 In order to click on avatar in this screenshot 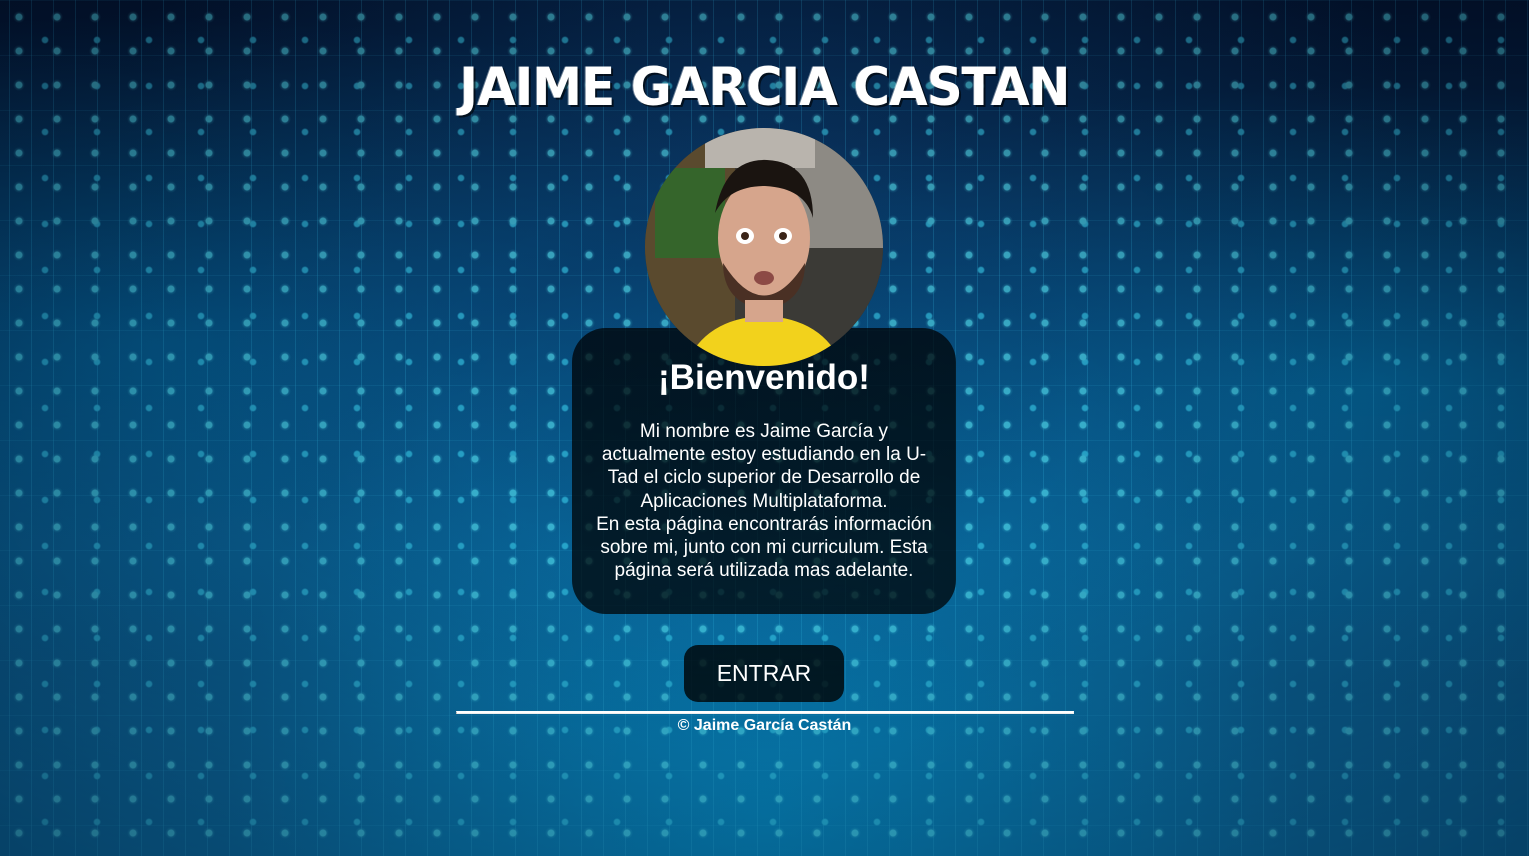, I will do `click(764, 247)`.